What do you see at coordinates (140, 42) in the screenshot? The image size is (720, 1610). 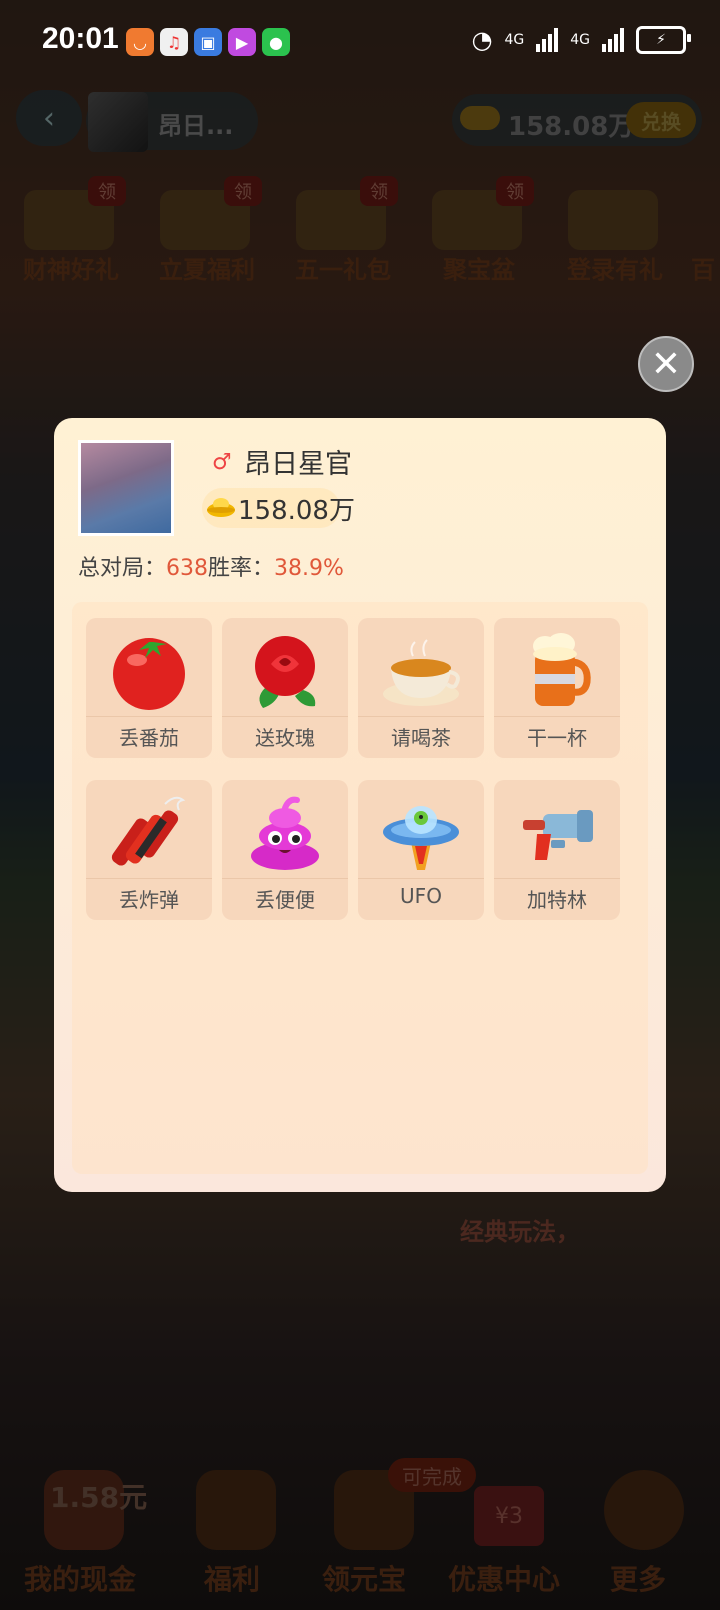 I see `taobao-icon: ◡` at bounding box center [140, 42].